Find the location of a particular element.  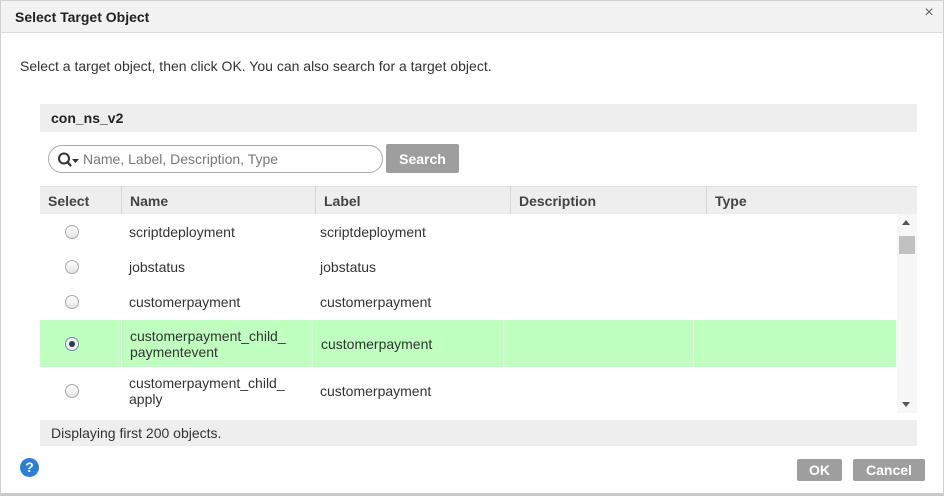

name-text: customerpayment is located at coordinates (185, 302).